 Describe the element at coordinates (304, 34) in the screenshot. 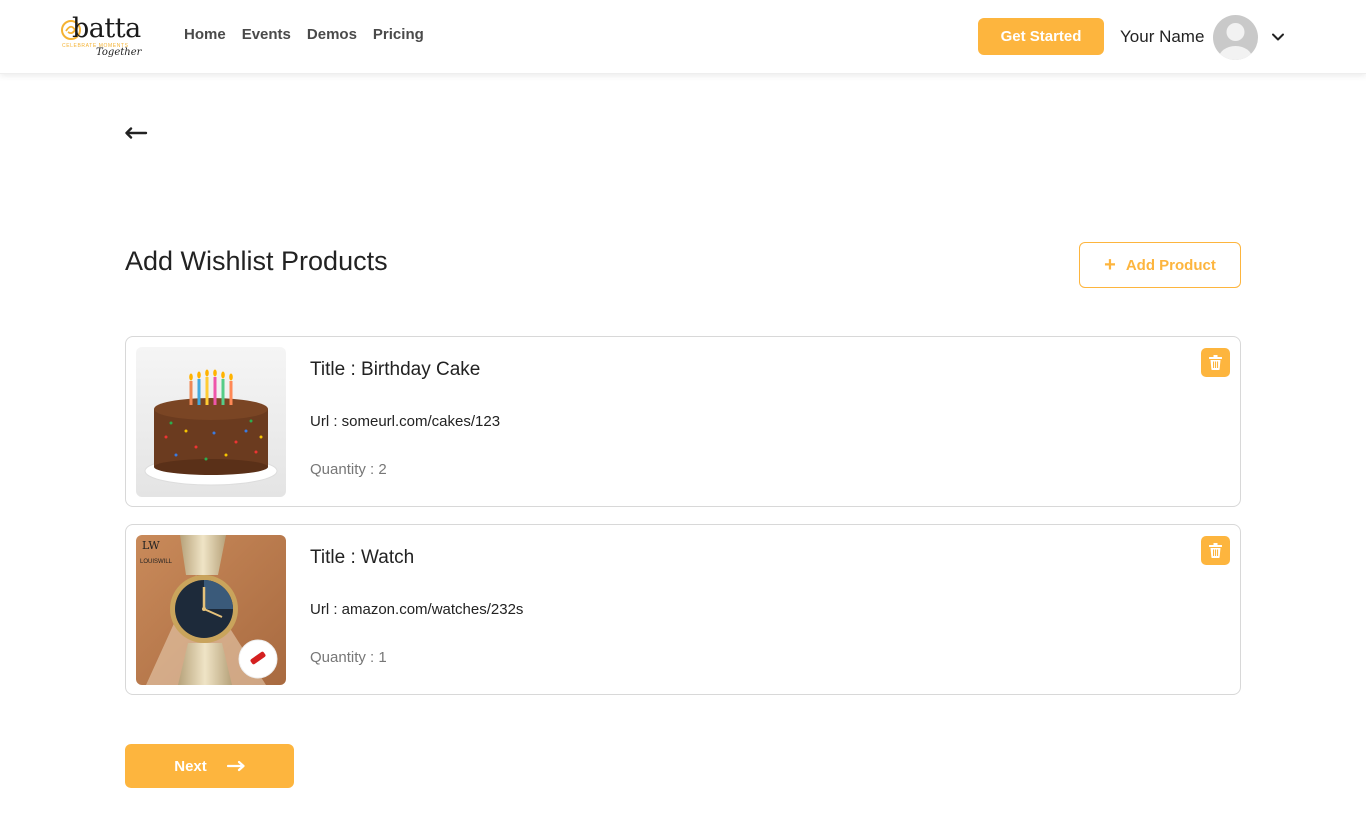

I see `nav-links: Home Events Demos Pricing` at that location.